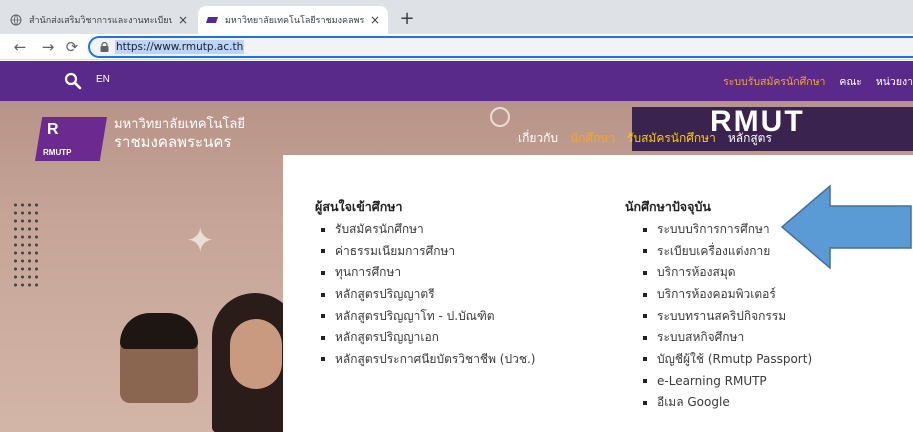 This screenshot has height=432, width=913. What do you see at coordinates (500, 117) in the screenshot?
I see `ring-decoration` at bounding box center [500, 117].